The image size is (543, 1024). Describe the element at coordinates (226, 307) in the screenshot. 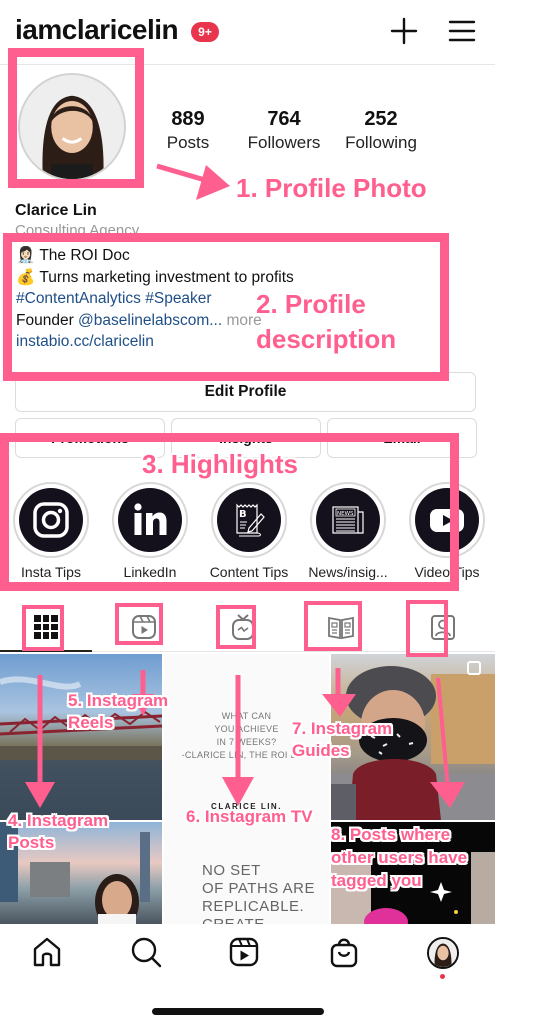

I see `annotation-box-profile-description` at that location.